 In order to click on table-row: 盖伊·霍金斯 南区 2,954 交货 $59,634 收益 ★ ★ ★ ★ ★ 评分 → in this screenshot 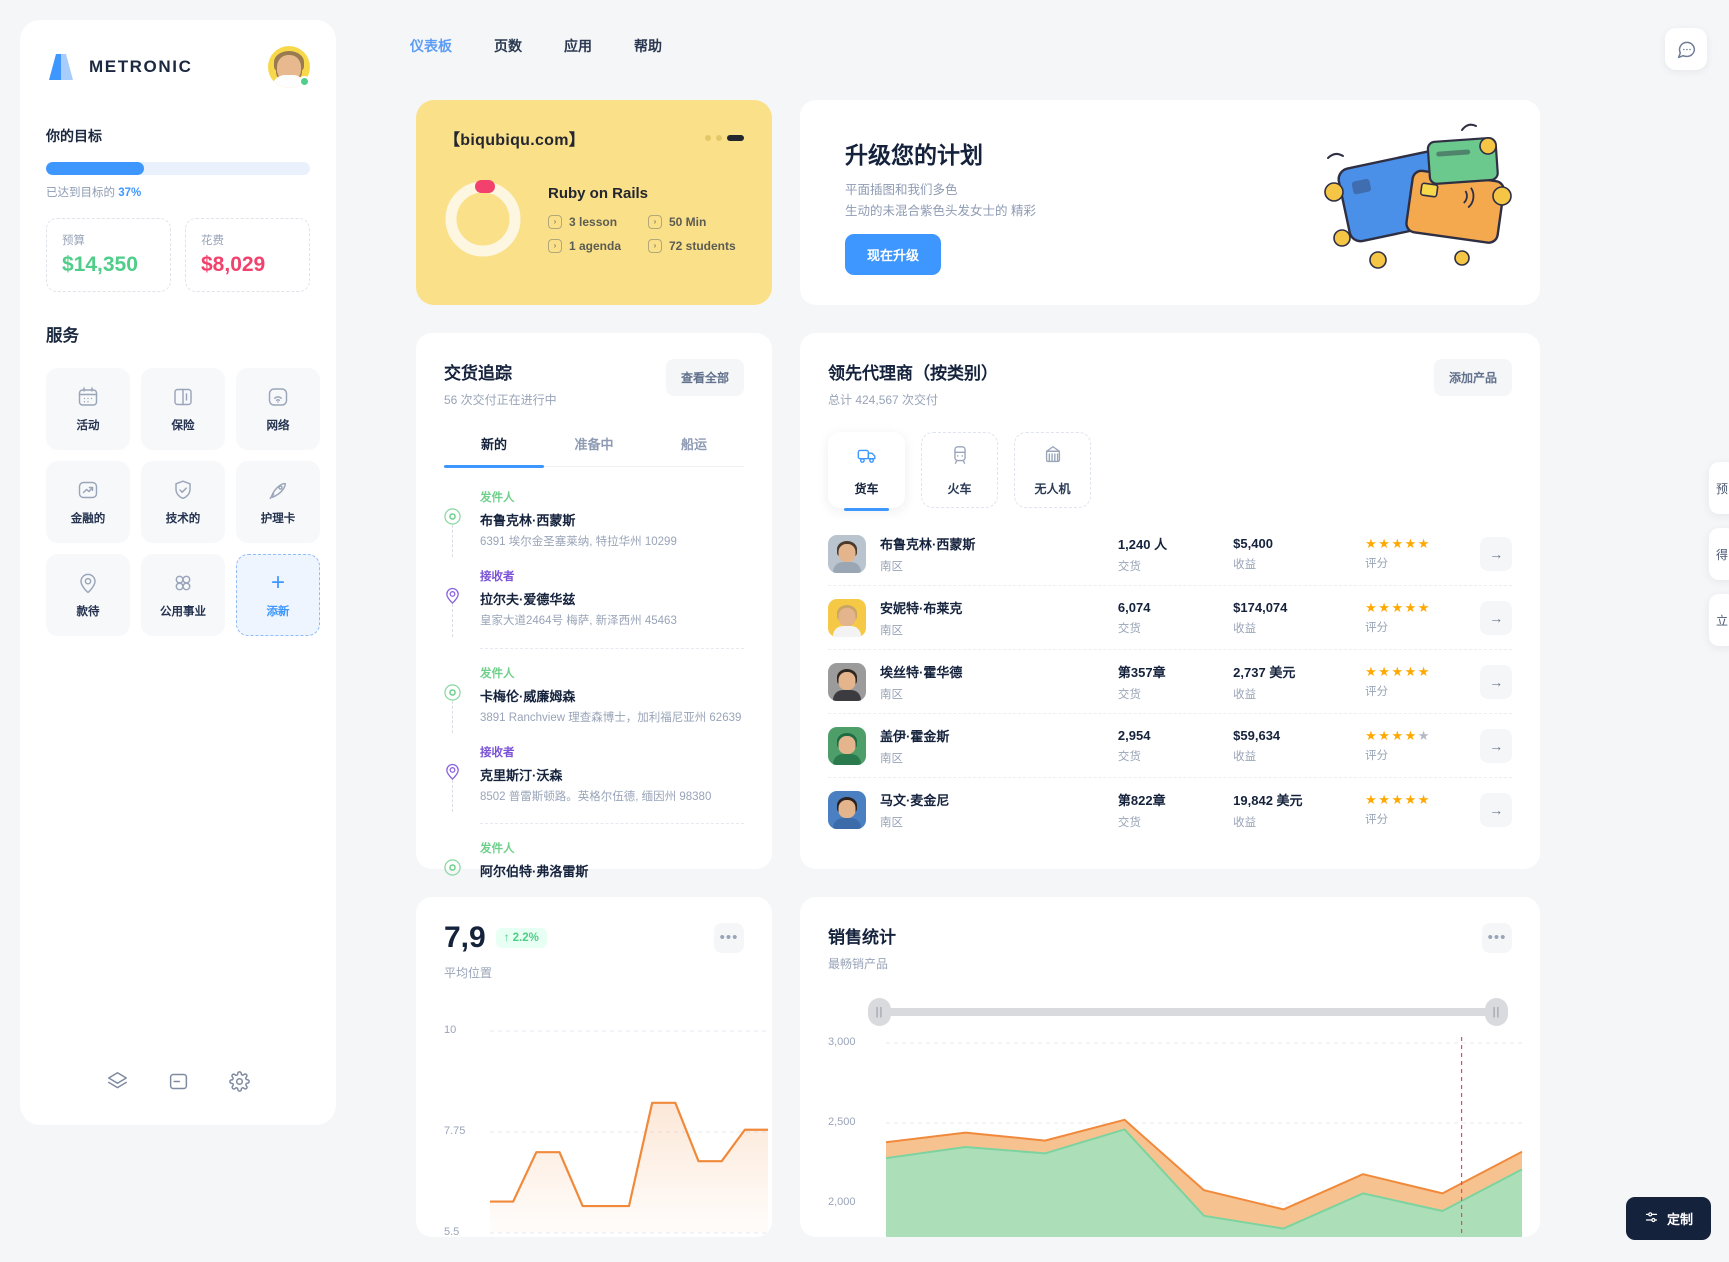, I will do `click(1170, 746)`.